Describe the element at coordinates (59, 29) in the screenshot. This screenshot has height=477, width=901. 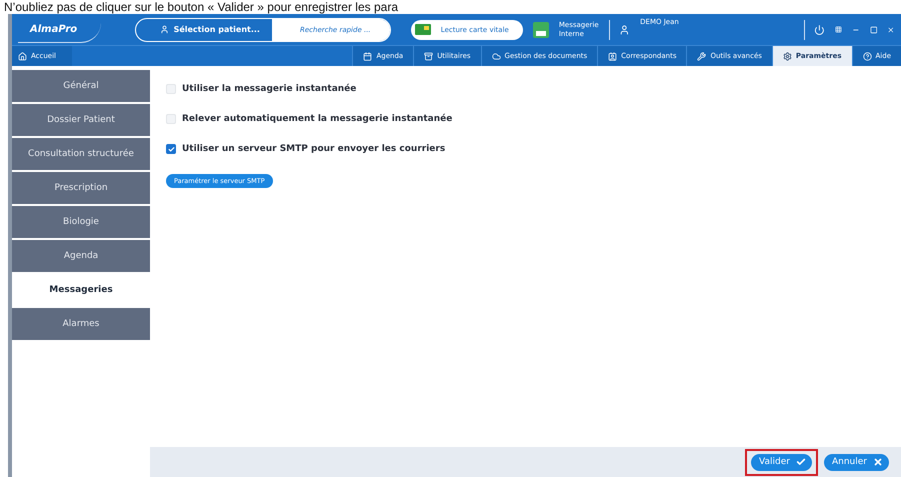
I see `logo: AlmaPro` at that location.